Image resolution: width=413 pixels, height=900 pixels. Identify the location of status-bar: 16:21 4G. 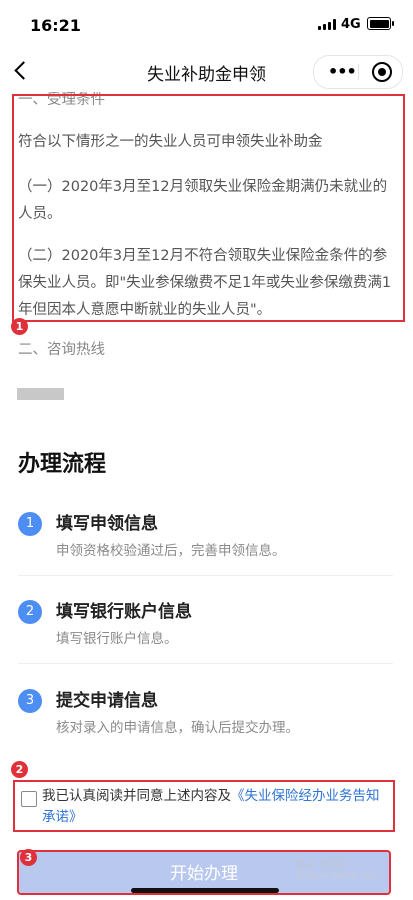
(206, 25).